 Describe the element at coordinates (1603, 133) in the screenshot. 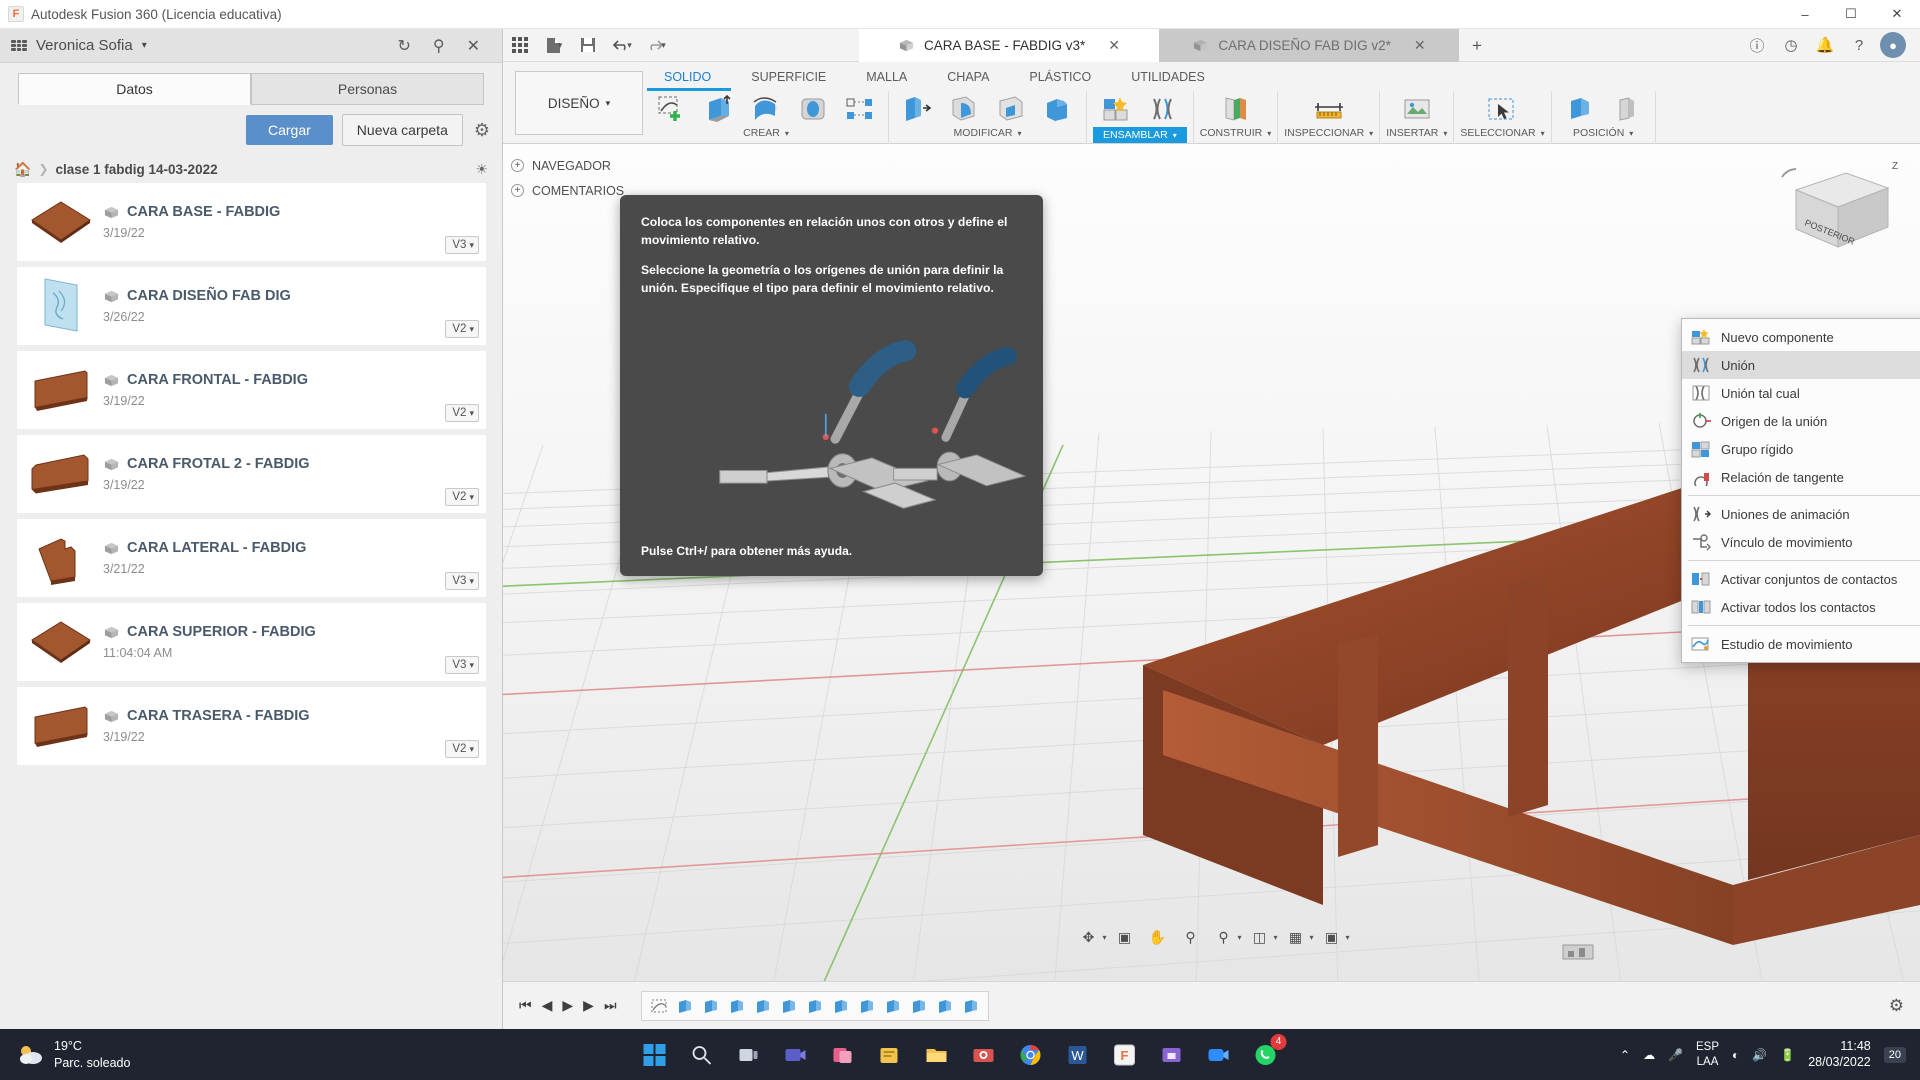

I see `ribbon-group-label: POSICIÓN ▾` at that location.